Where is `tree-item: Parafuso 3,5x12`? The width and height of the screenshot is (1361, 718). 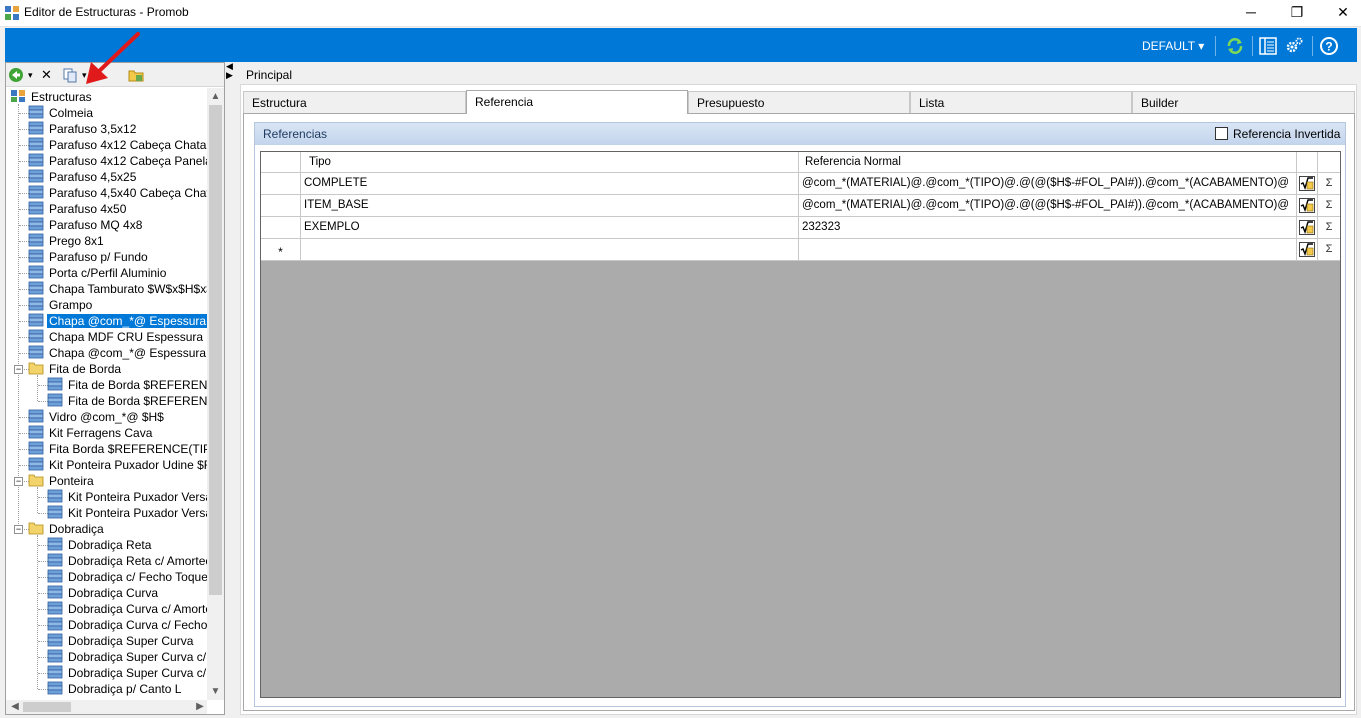
tree-item: Parafuso 3,5x12 is located at coordinates (83, 129).